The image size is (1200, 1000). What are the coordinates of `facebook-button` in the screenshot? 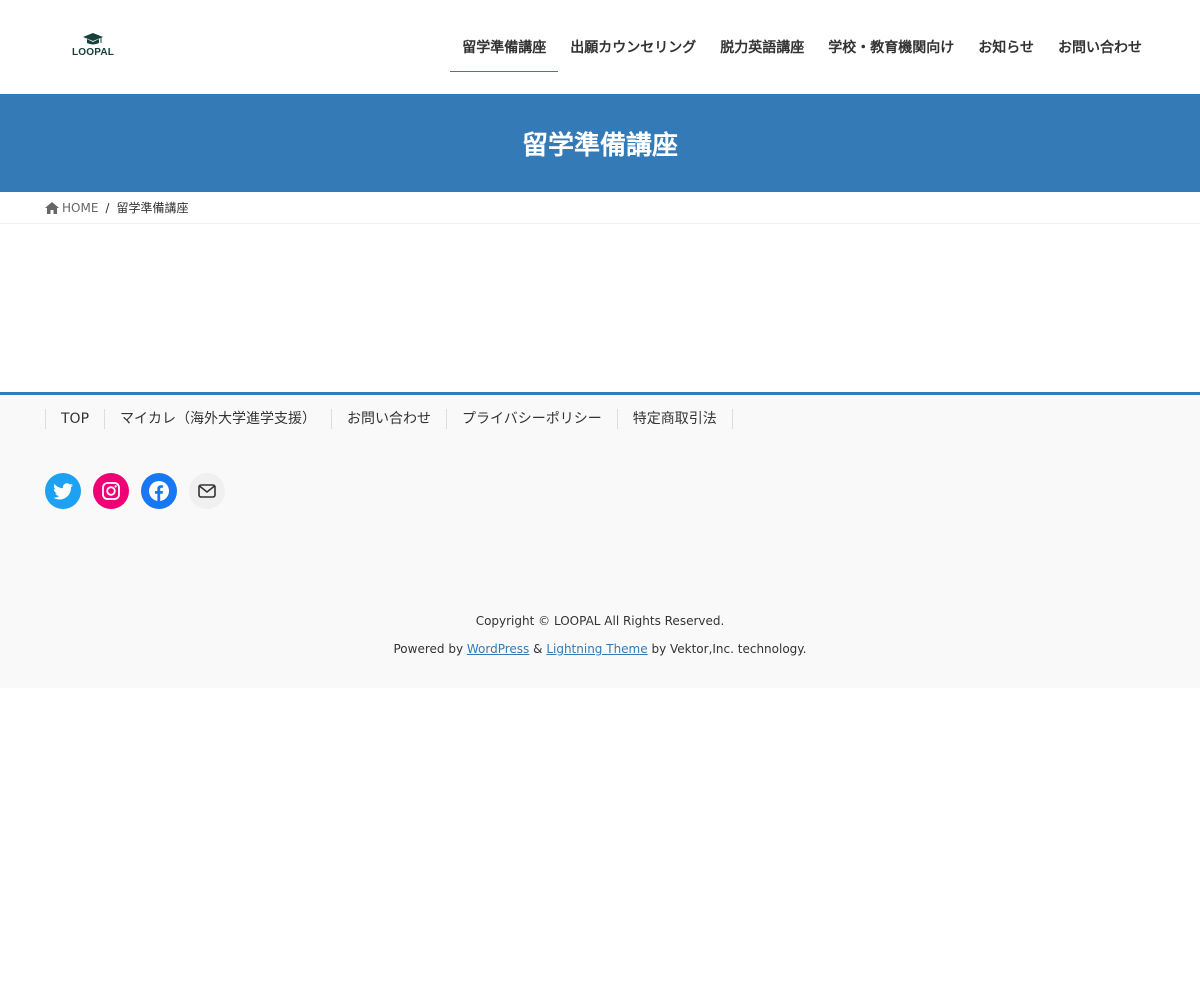 It's located at (159, 491).